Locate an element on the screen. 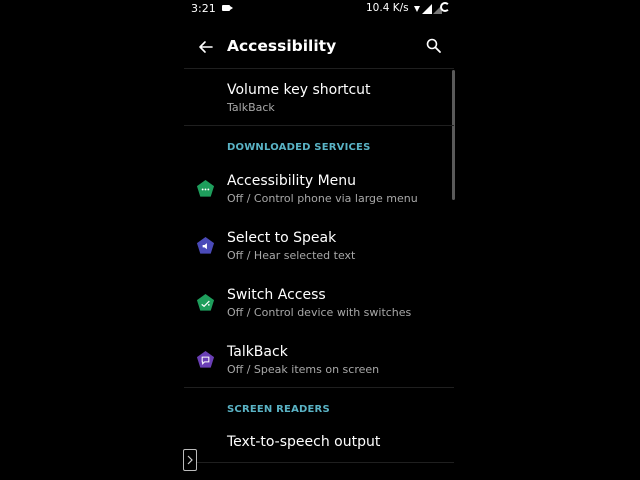 This screenshot has height=480, width=640. item-title: Switch Access is located at coordinates (276, 295).